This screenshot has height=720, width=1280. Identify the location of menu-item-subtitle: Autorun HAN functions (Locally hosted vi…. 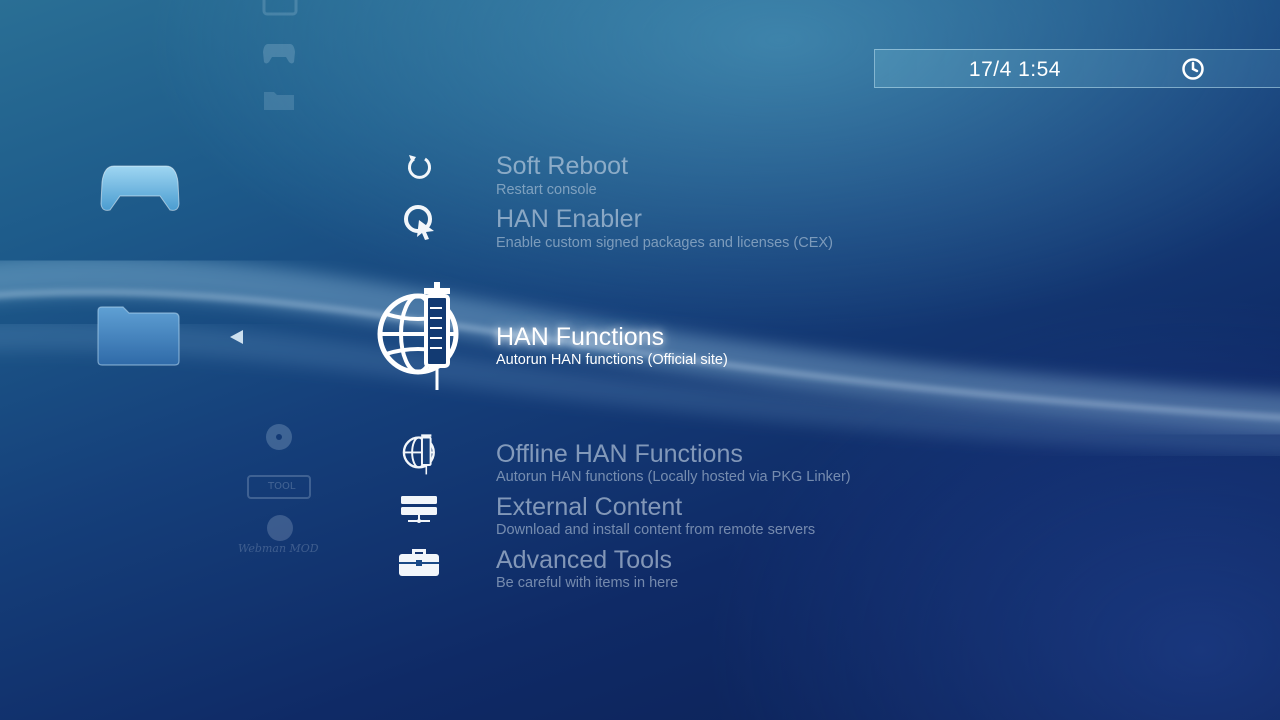
(673, 477).